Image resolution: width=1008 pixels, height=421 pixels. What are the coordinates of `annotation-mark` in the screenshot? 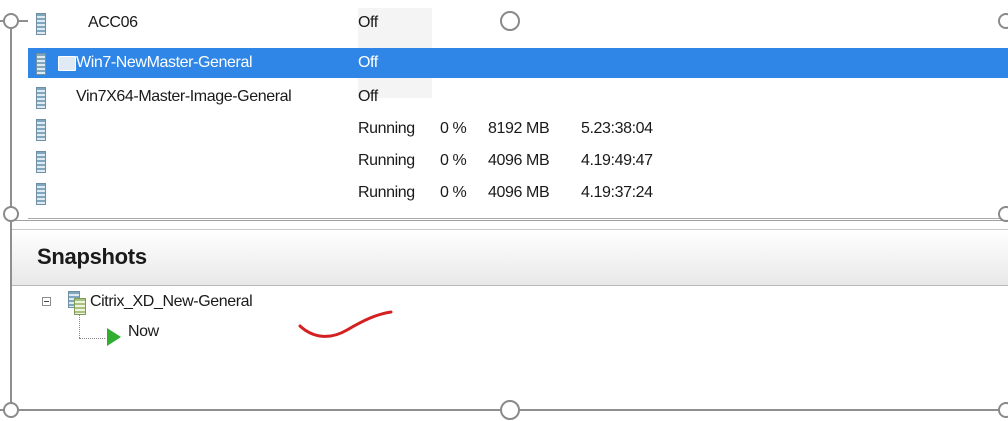 It's located at (345, 324).